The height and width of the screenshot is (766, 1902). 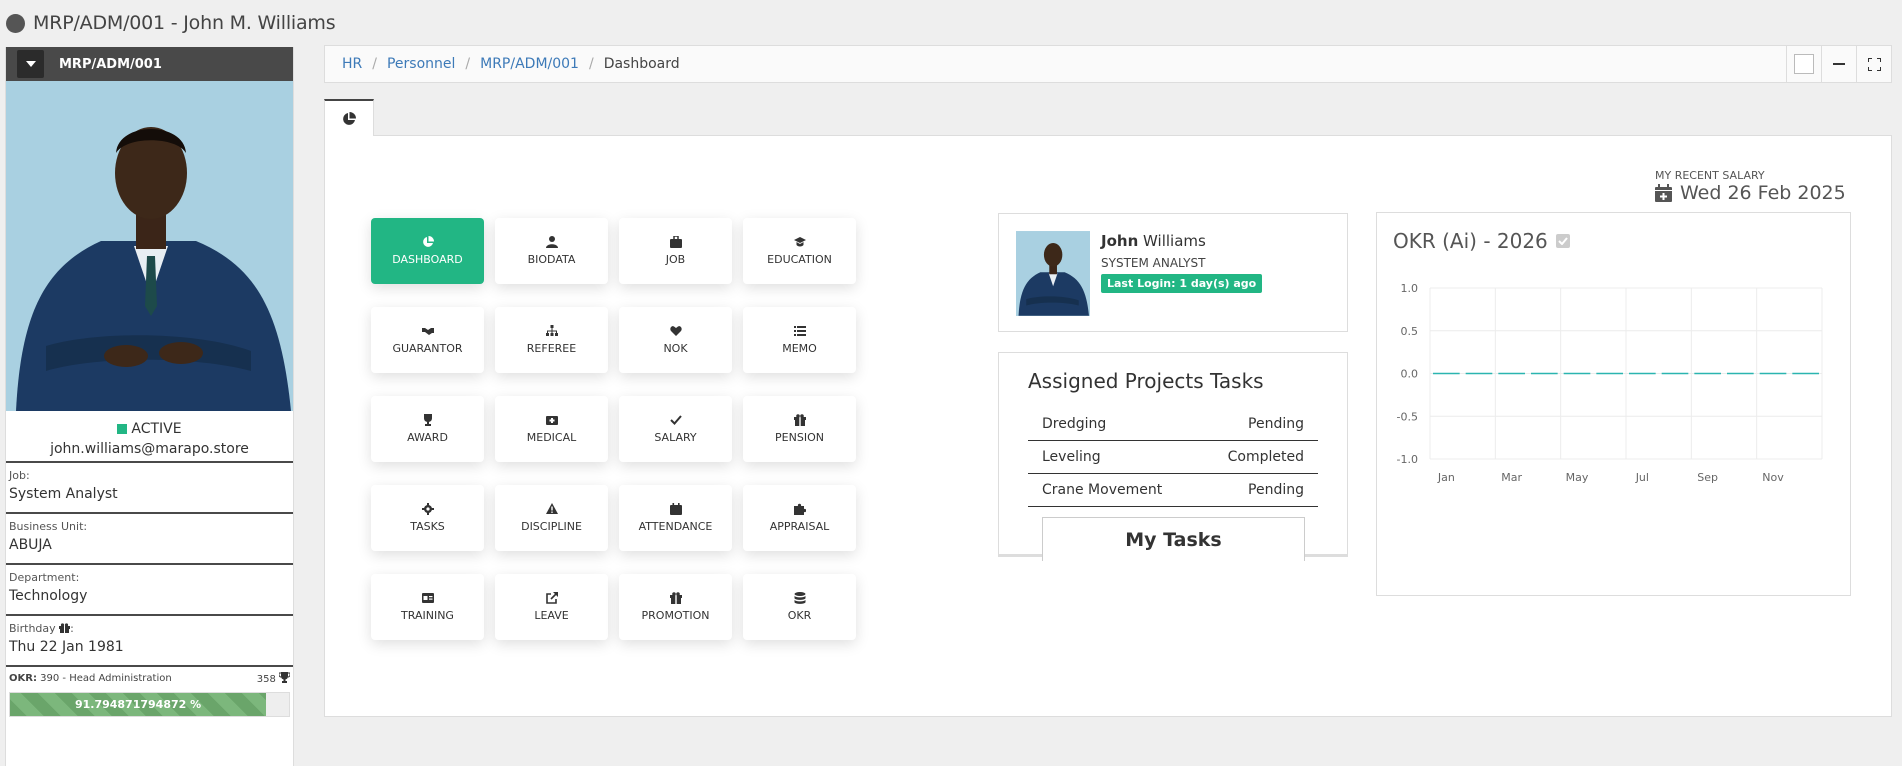 What do you see at coordinates (44, 577) in the screenshot?
I see `department-label: Department:` at bounding box center [44, 577].